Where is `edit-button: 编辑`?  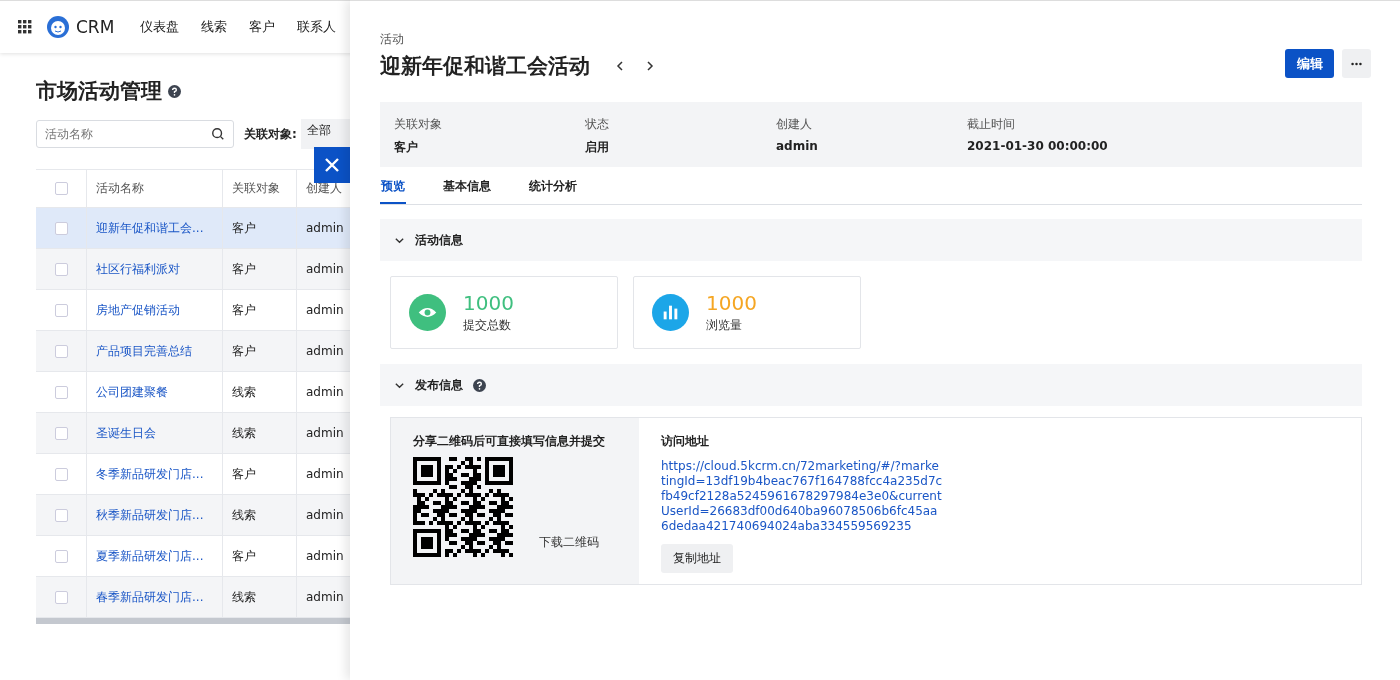 edit-button: 编辑 is located at coordinates (1309, 63).